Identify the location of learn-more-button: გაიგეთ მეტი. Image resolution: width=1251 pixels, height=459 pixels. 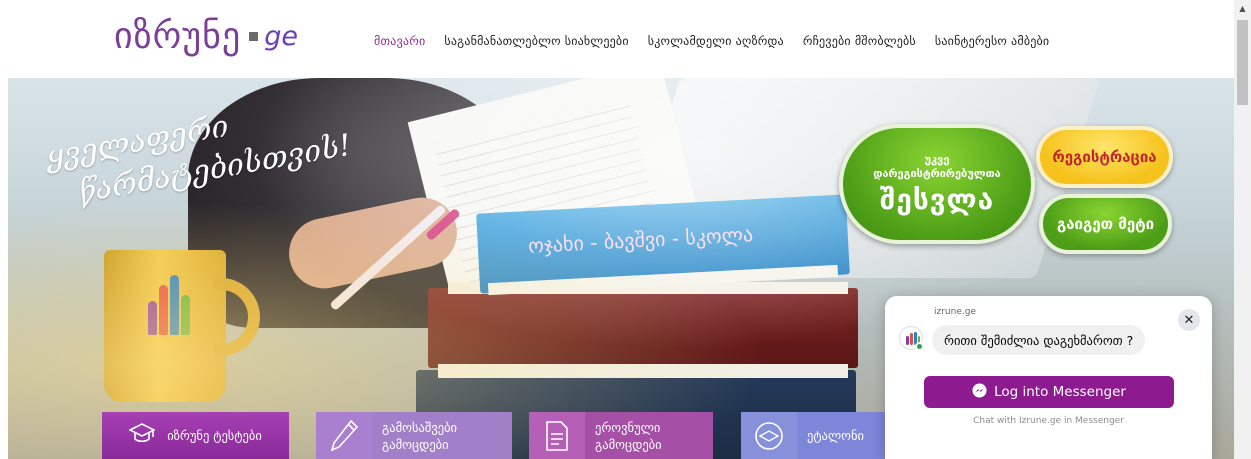
(1105, 224).